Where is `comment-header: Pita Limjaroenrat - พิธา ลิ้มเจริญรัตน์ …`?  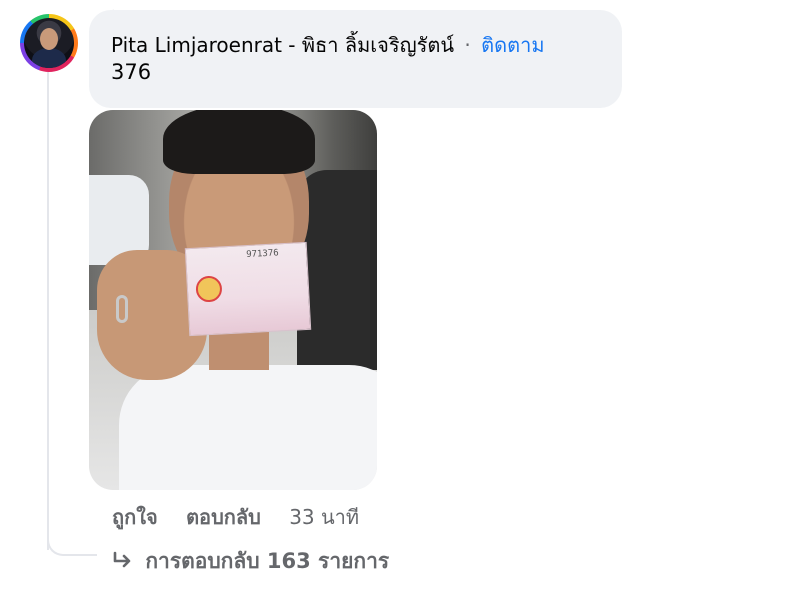 comment-header: Pita Limjaroenrat - พิธา ลิ้มเจริญรัตน์ … is located at coordinates (355, 45).